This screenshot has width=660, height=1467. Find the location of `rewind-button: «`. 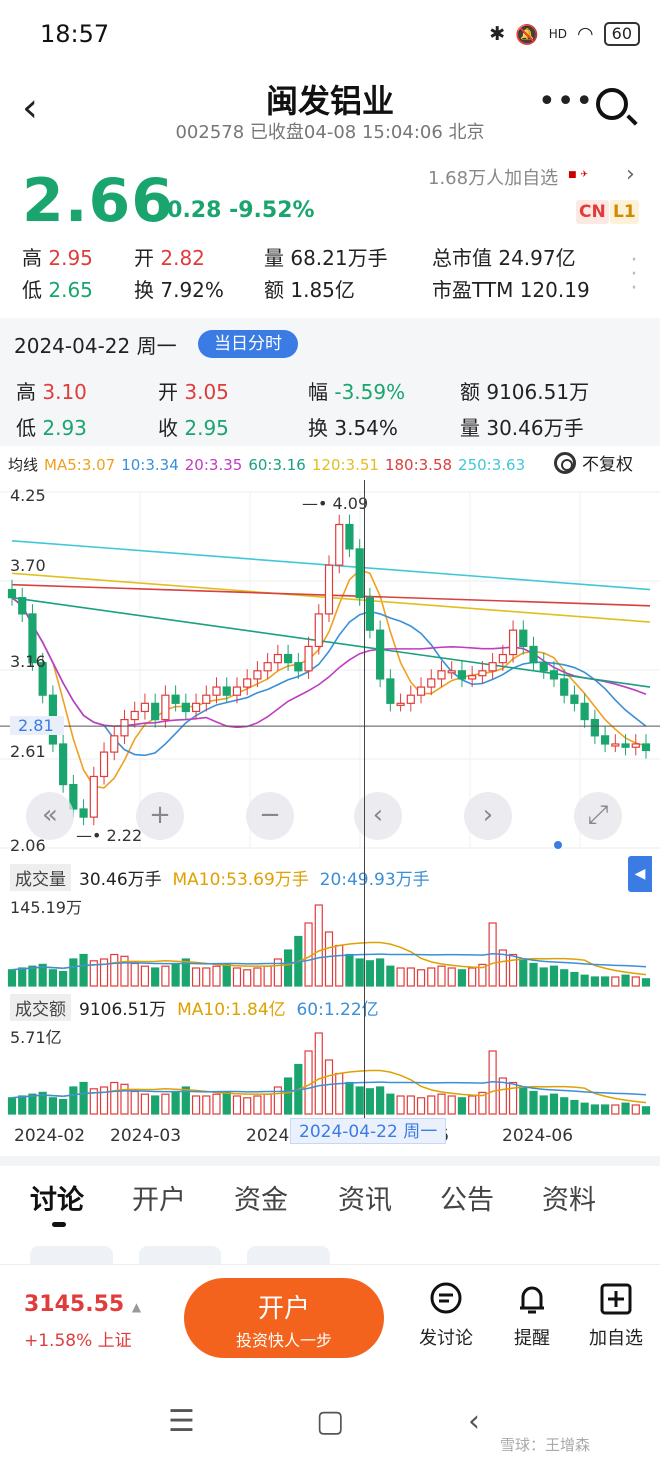

rewind-button: « is located at coordinates (50, 816).